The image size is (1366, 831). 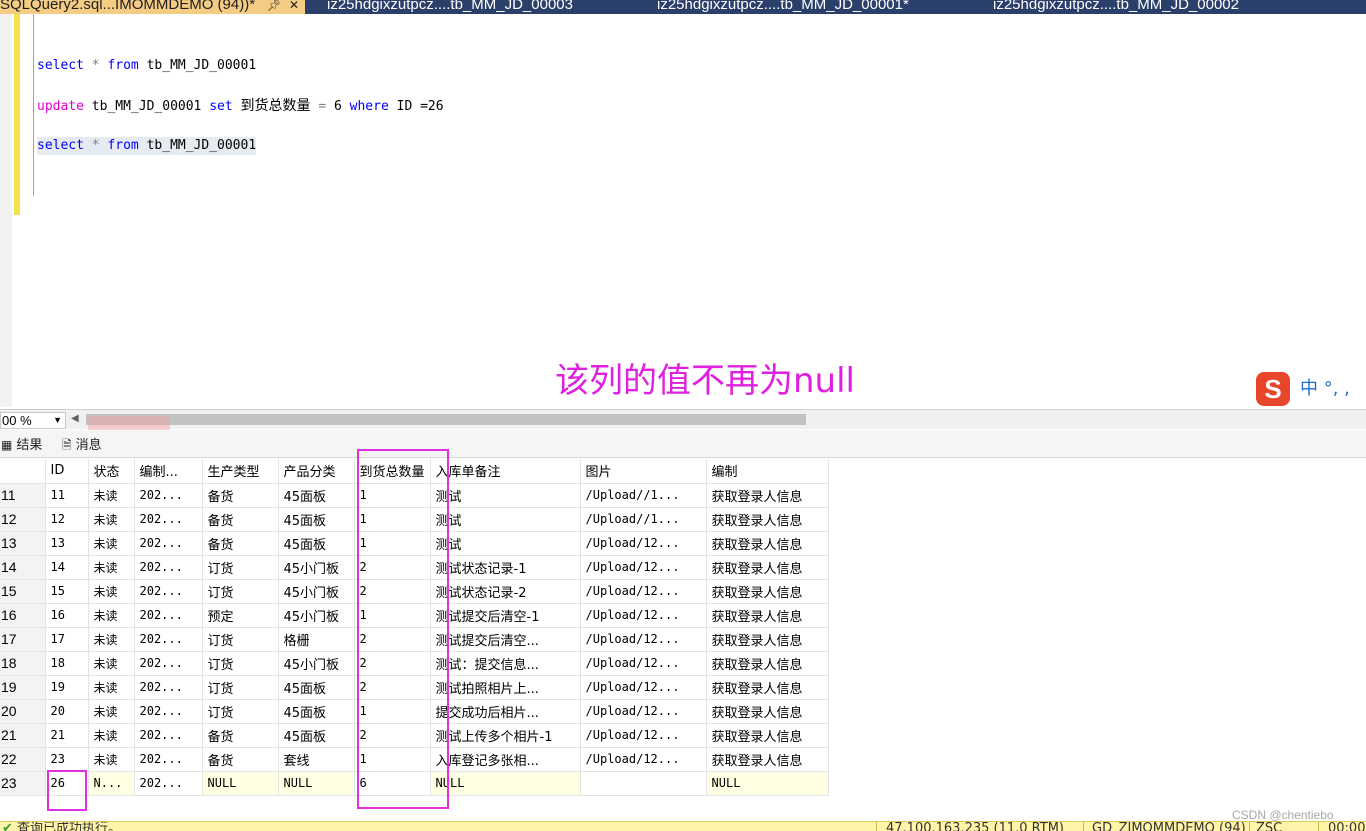 What do you see at coordinates (21, 445) in the screenshot?
I see `tab-results: ▦ 结果` at bounding box center [21, 445].